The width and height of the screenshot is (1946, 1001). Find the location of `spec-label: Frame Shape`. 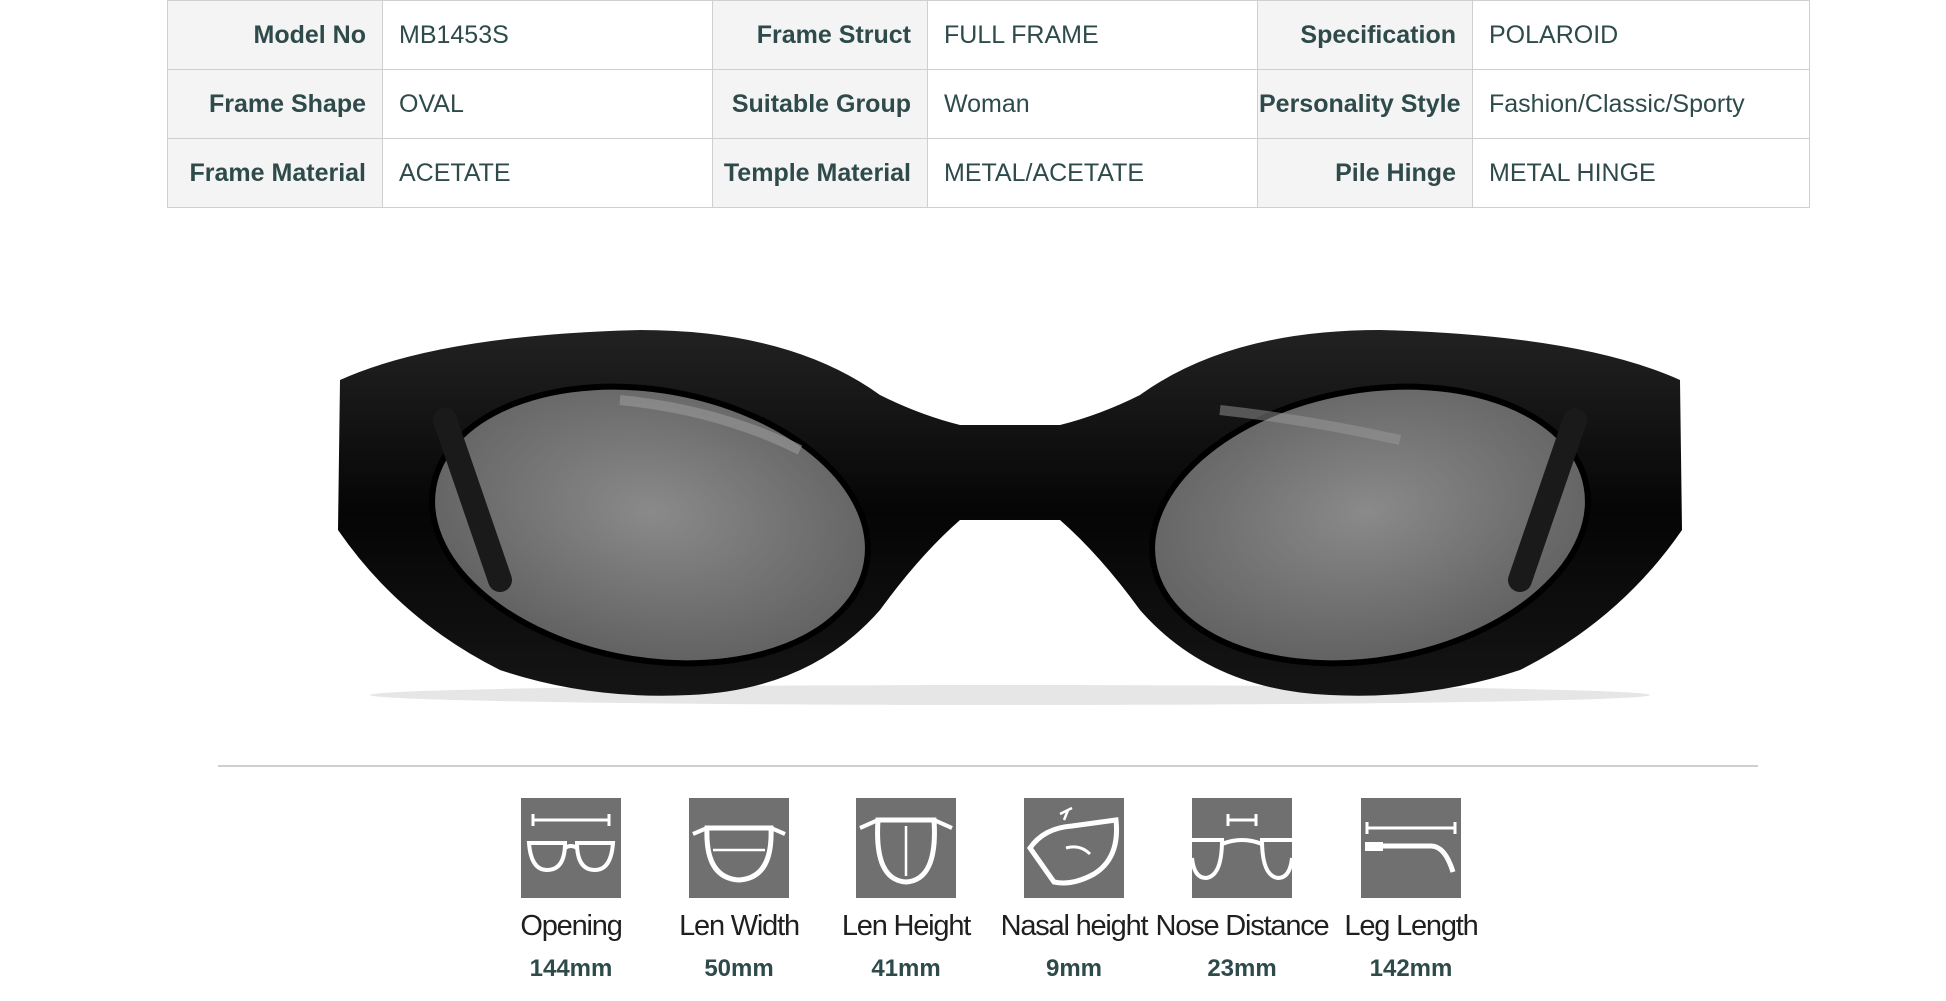

spec-label: Frame Shape is located at coordinates (275, 104).